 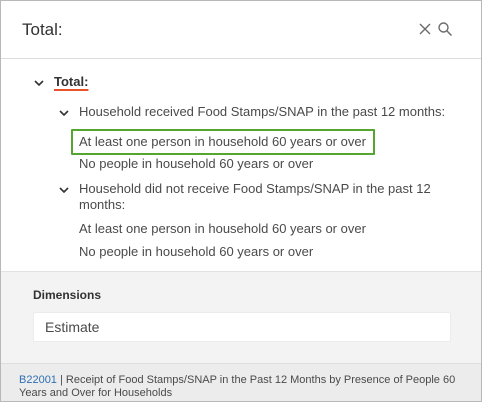 I want to click on tree-root-total: Total:, so click(x=71, y=82).